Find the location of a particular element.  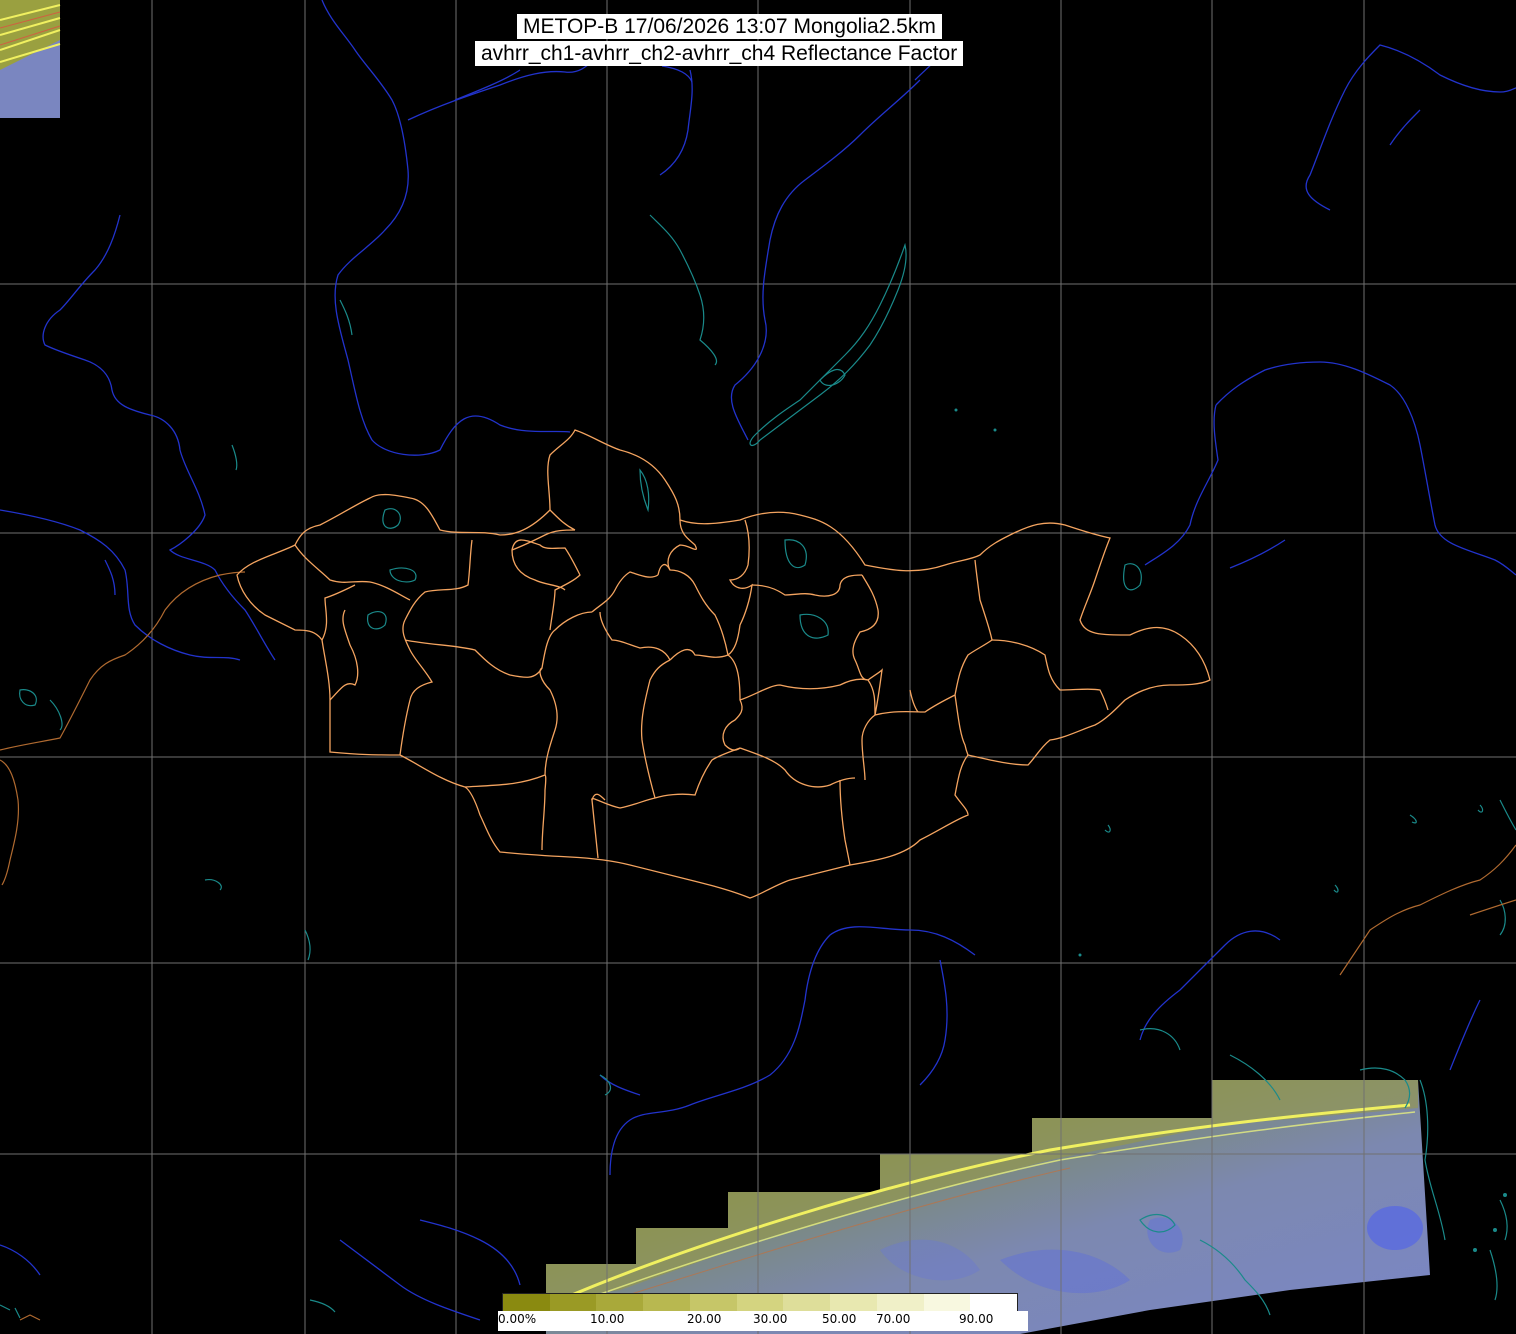

colorbar-labels: 0.00% 10.00 20.00 30.00 50.00 70.00 90.00 is located at coordinates (763, 1321).